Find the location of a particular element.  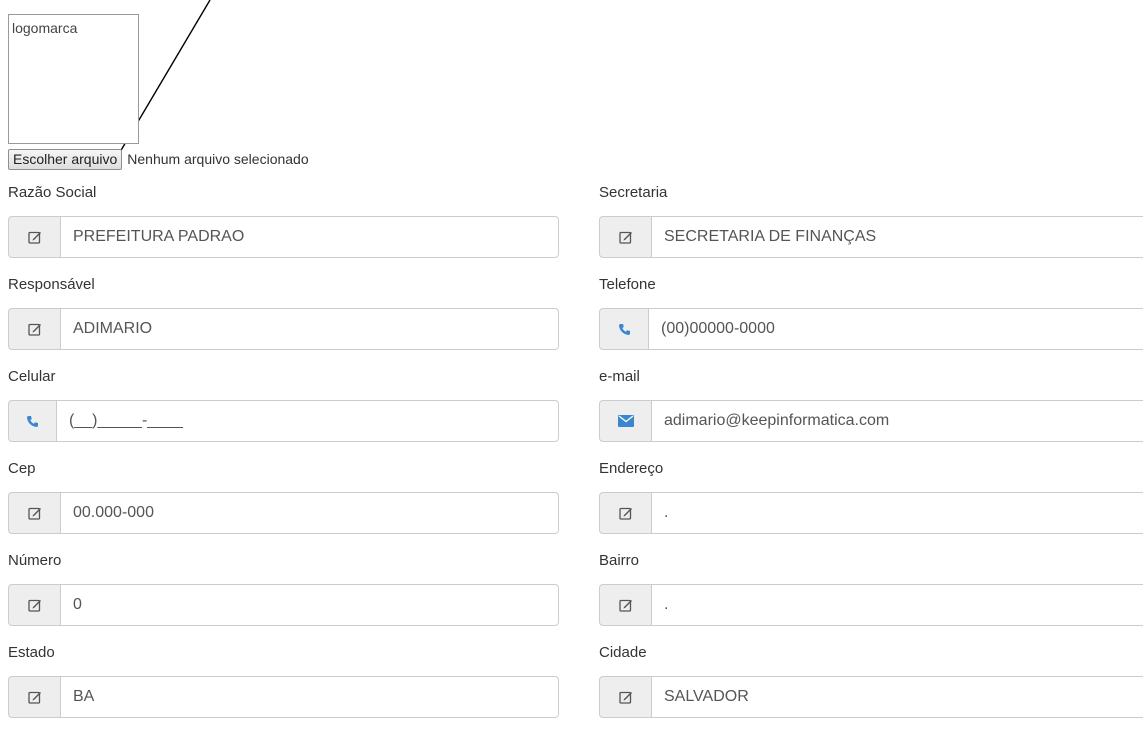

responsavel-input is located at coordinates (309, 329).